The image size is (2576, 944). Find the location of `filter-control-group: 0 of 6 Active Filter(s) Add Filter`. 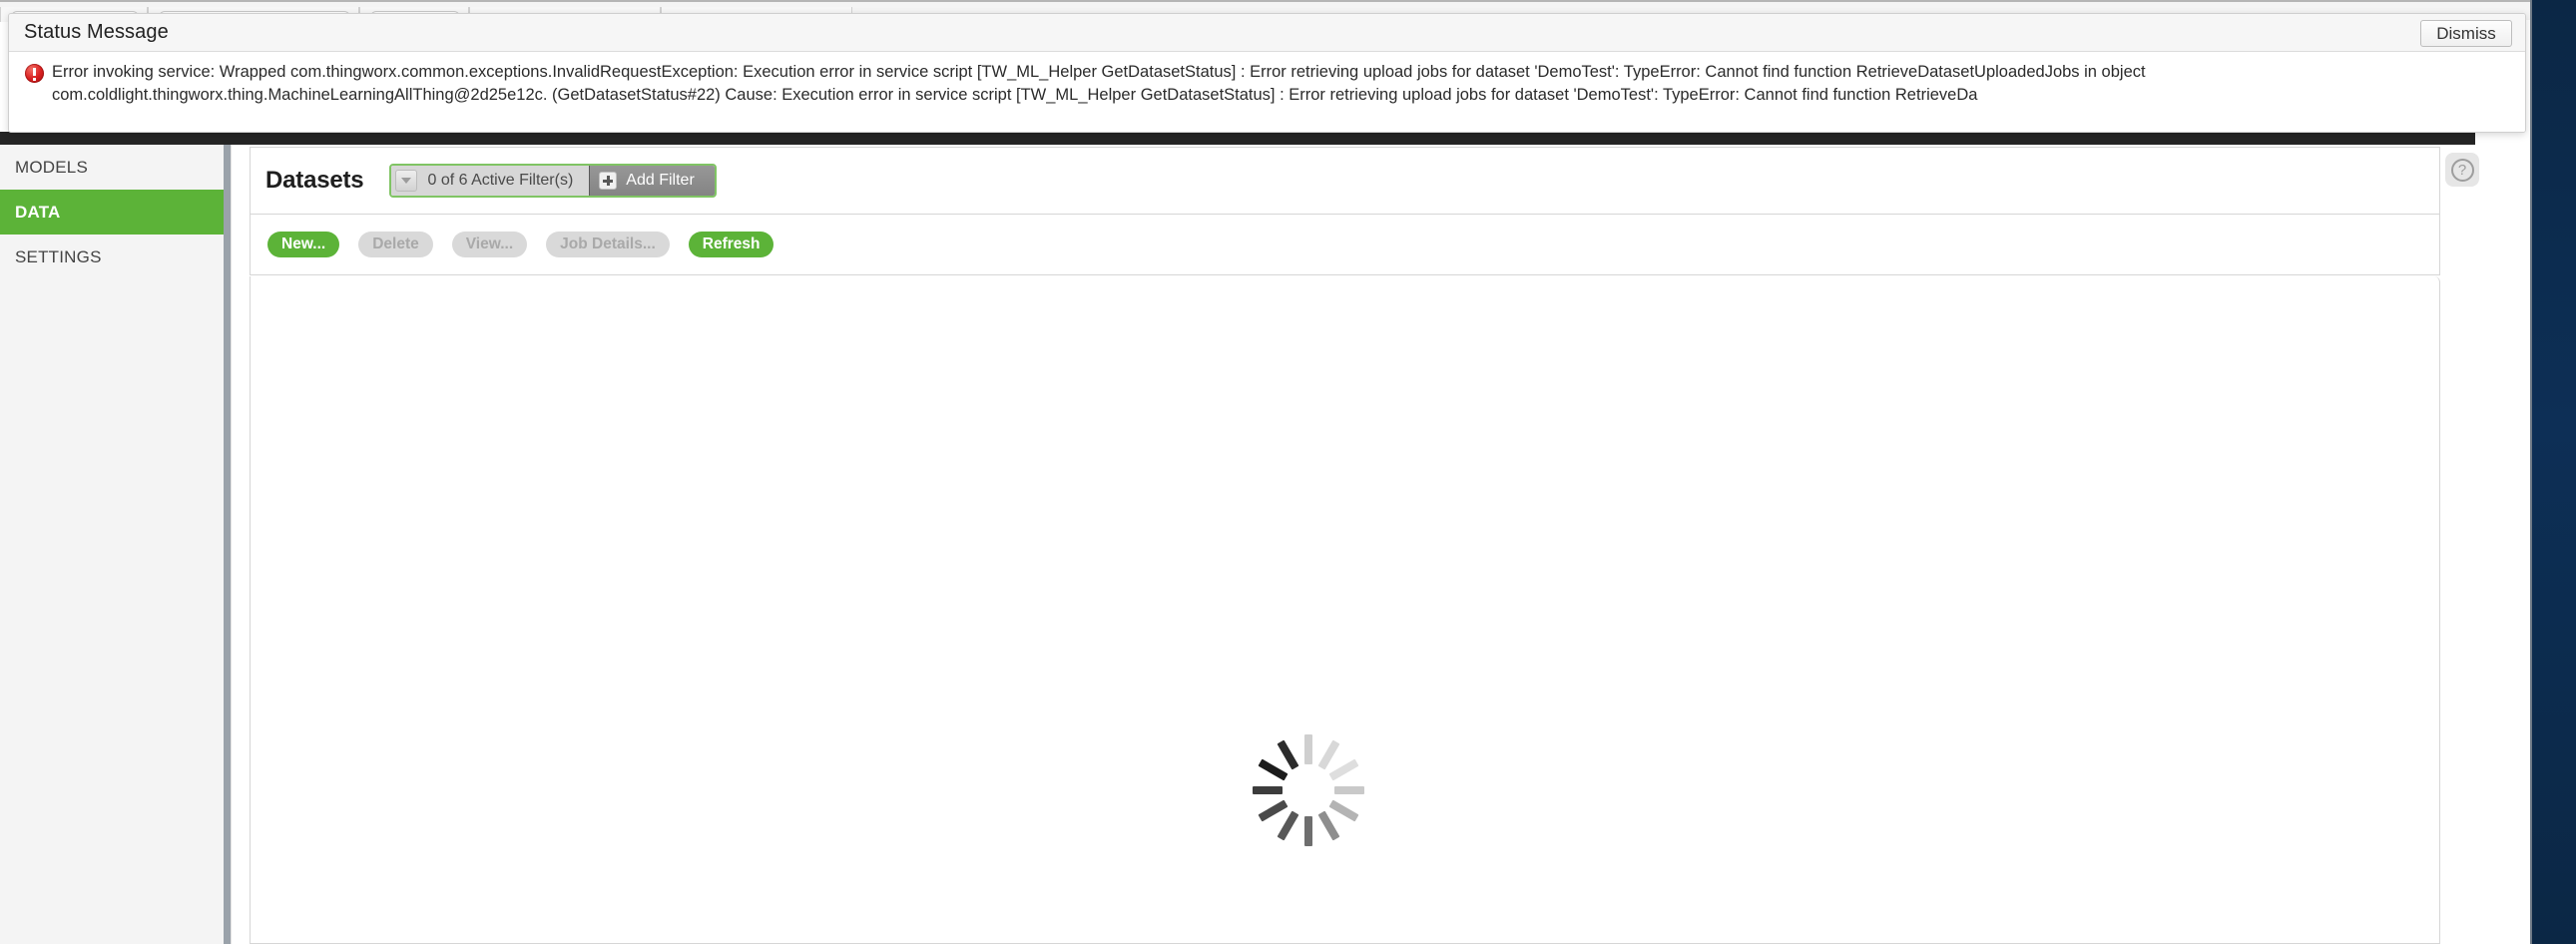

filter-control-group: 0 of 6 Active Filter(s) Add Filter is located at coordinates (554, 181).